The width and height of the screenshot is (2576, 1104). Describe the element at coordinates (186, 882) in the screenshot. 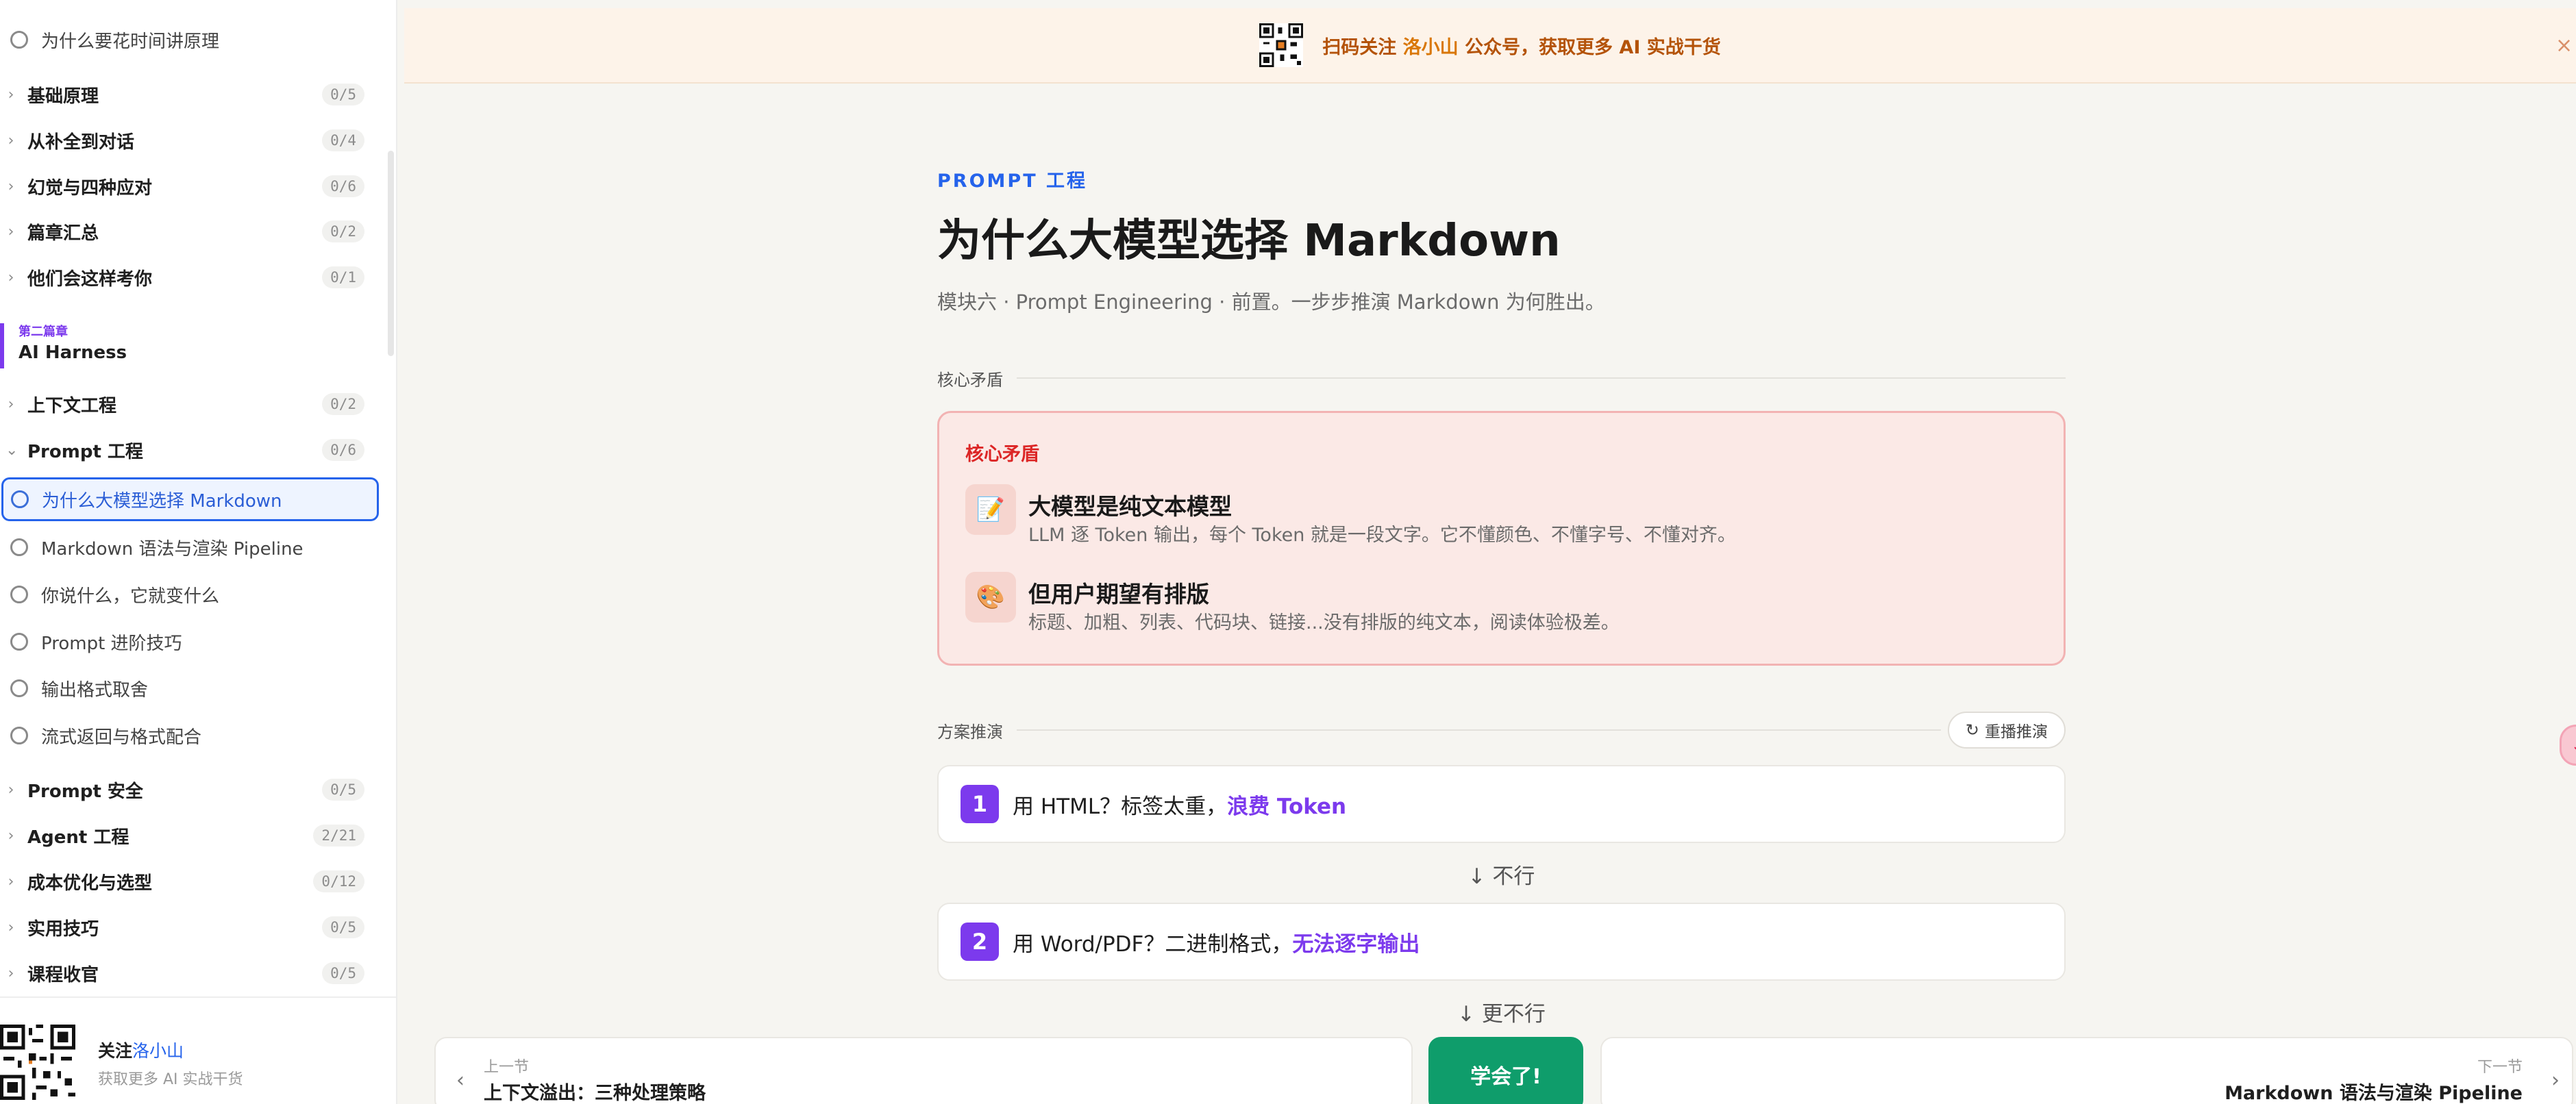

I see `sidebar-group: › 成本优化与选型 0/12` at that location.